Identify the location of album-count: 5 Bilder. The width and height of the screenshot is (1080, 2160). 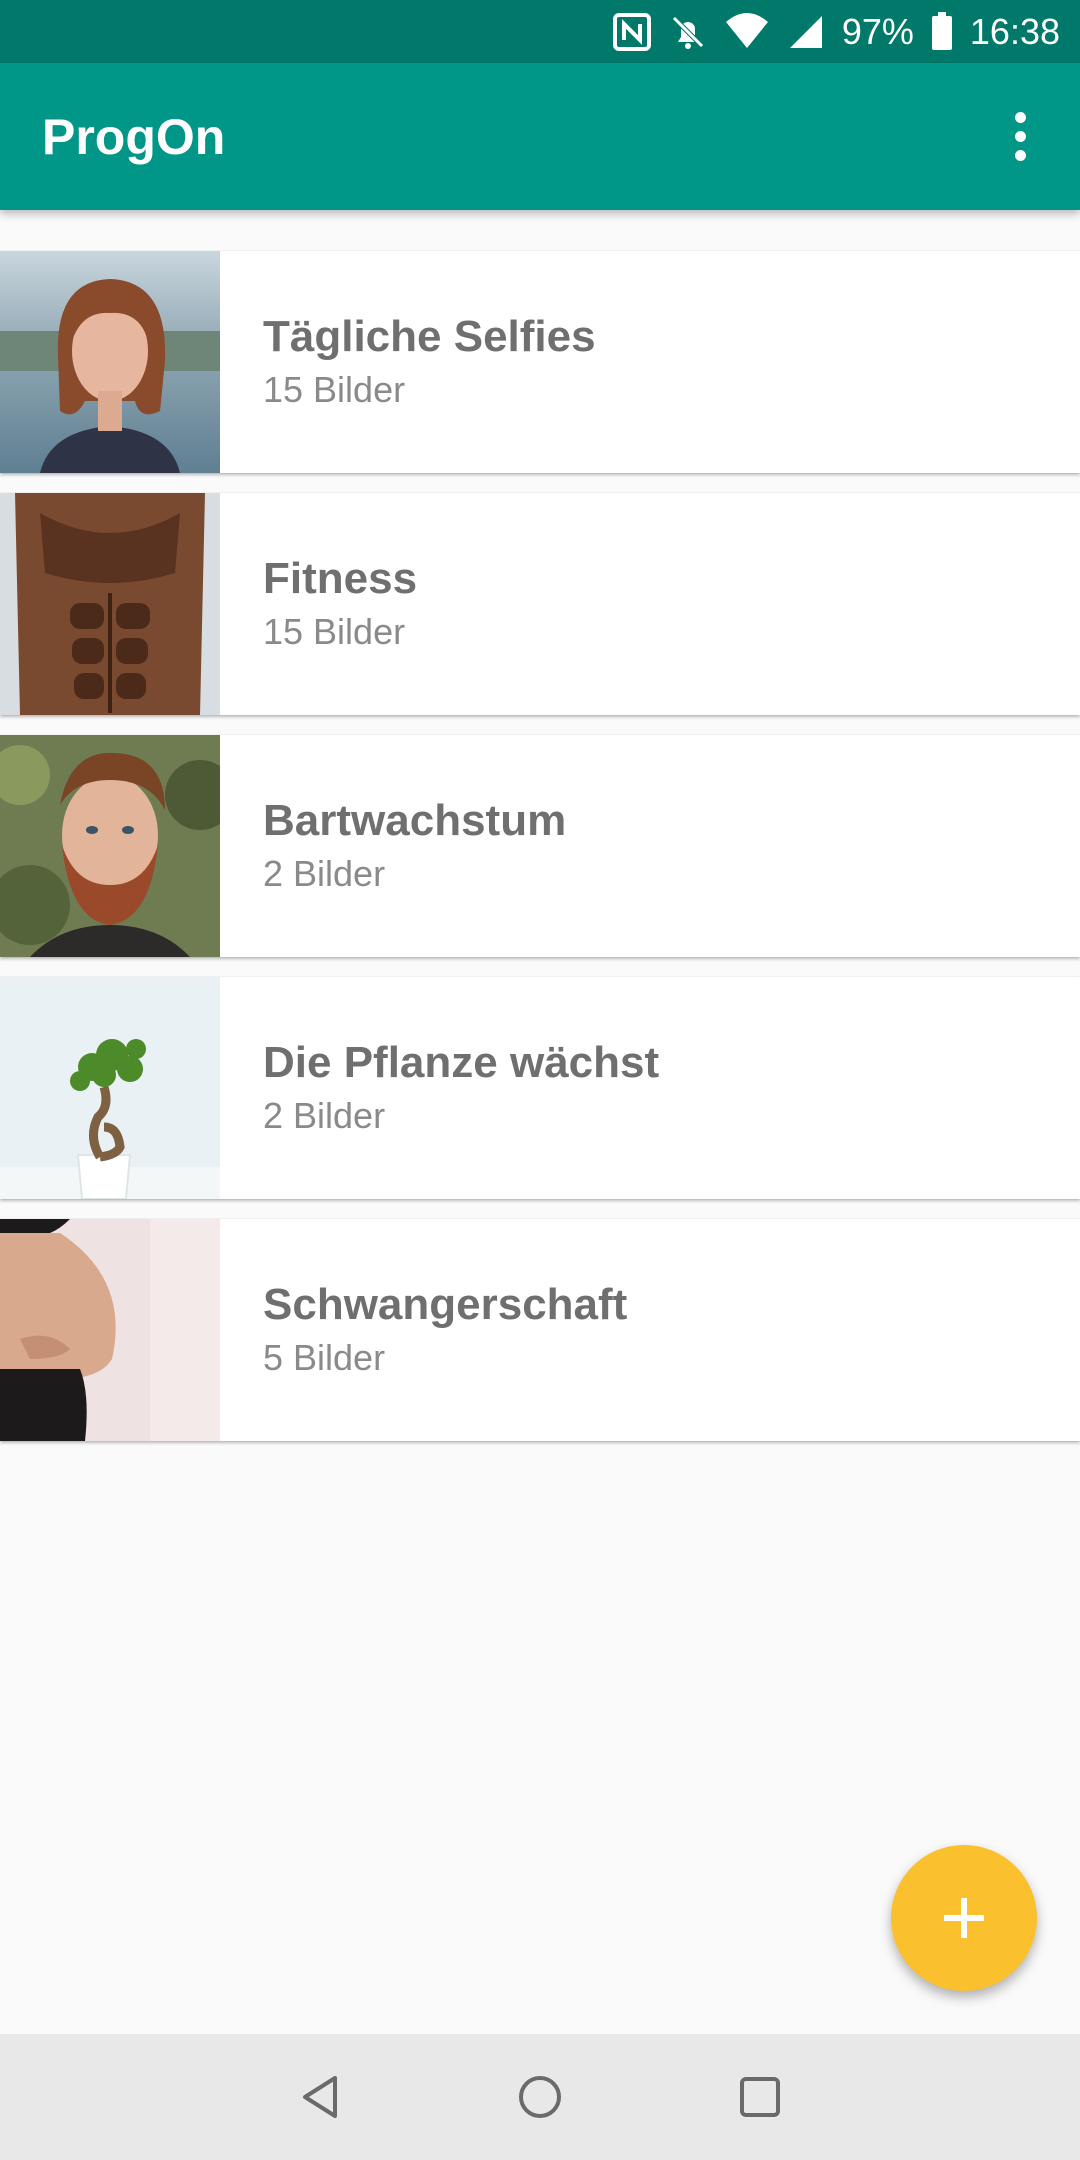
(324, 1357).